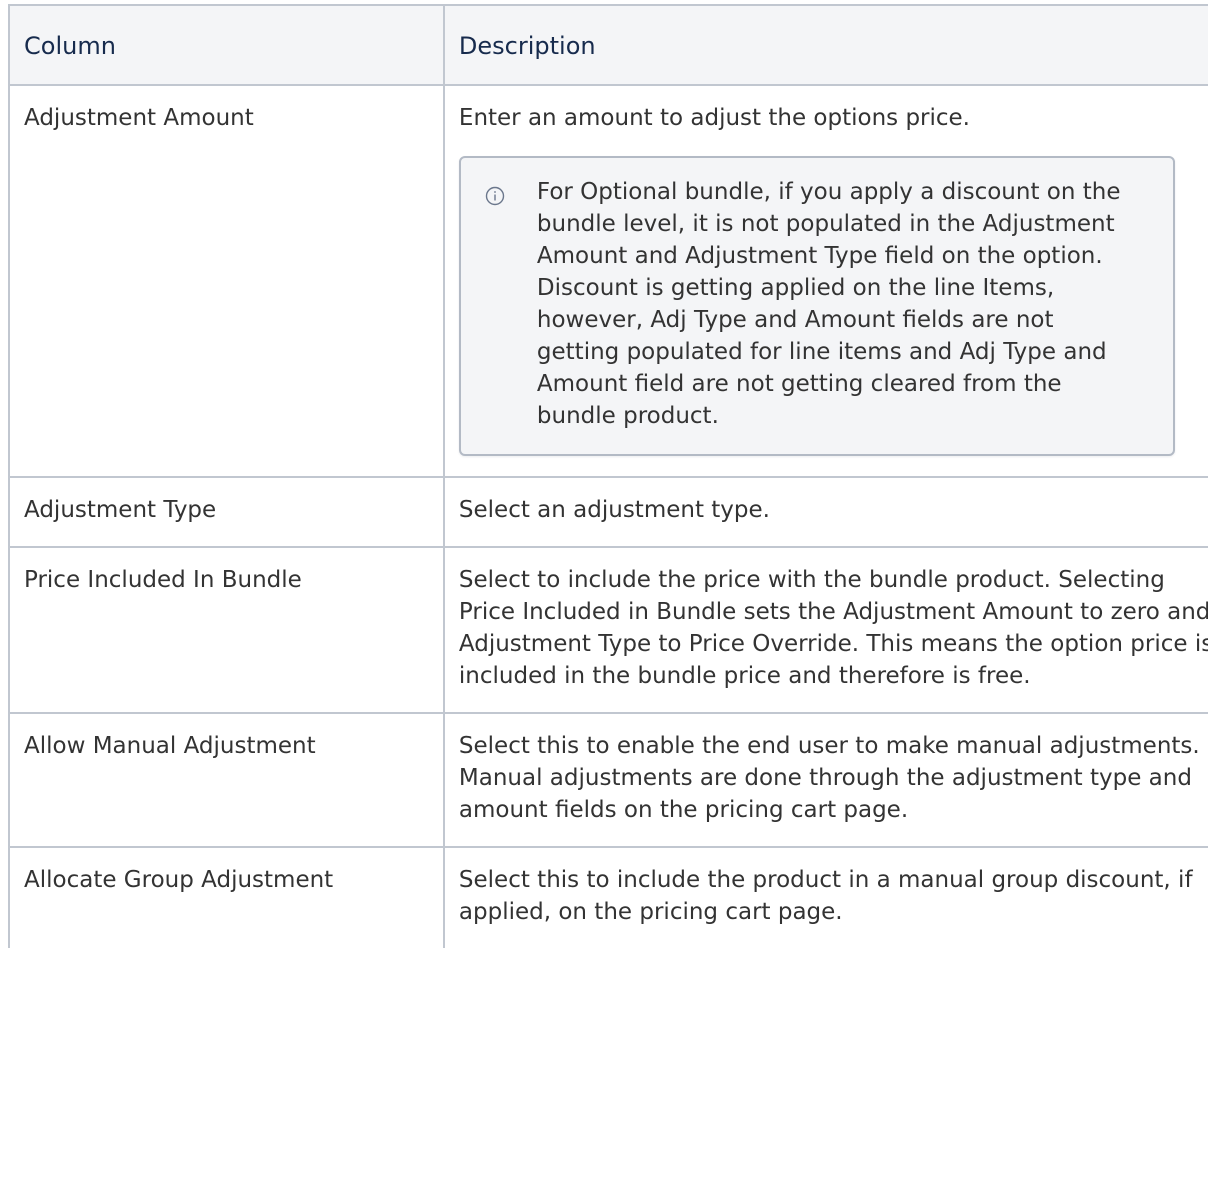  What do you see at coordinates (226, 45) in the screenshot?
I see `header-column: Column` at bounding box center [226, 45].